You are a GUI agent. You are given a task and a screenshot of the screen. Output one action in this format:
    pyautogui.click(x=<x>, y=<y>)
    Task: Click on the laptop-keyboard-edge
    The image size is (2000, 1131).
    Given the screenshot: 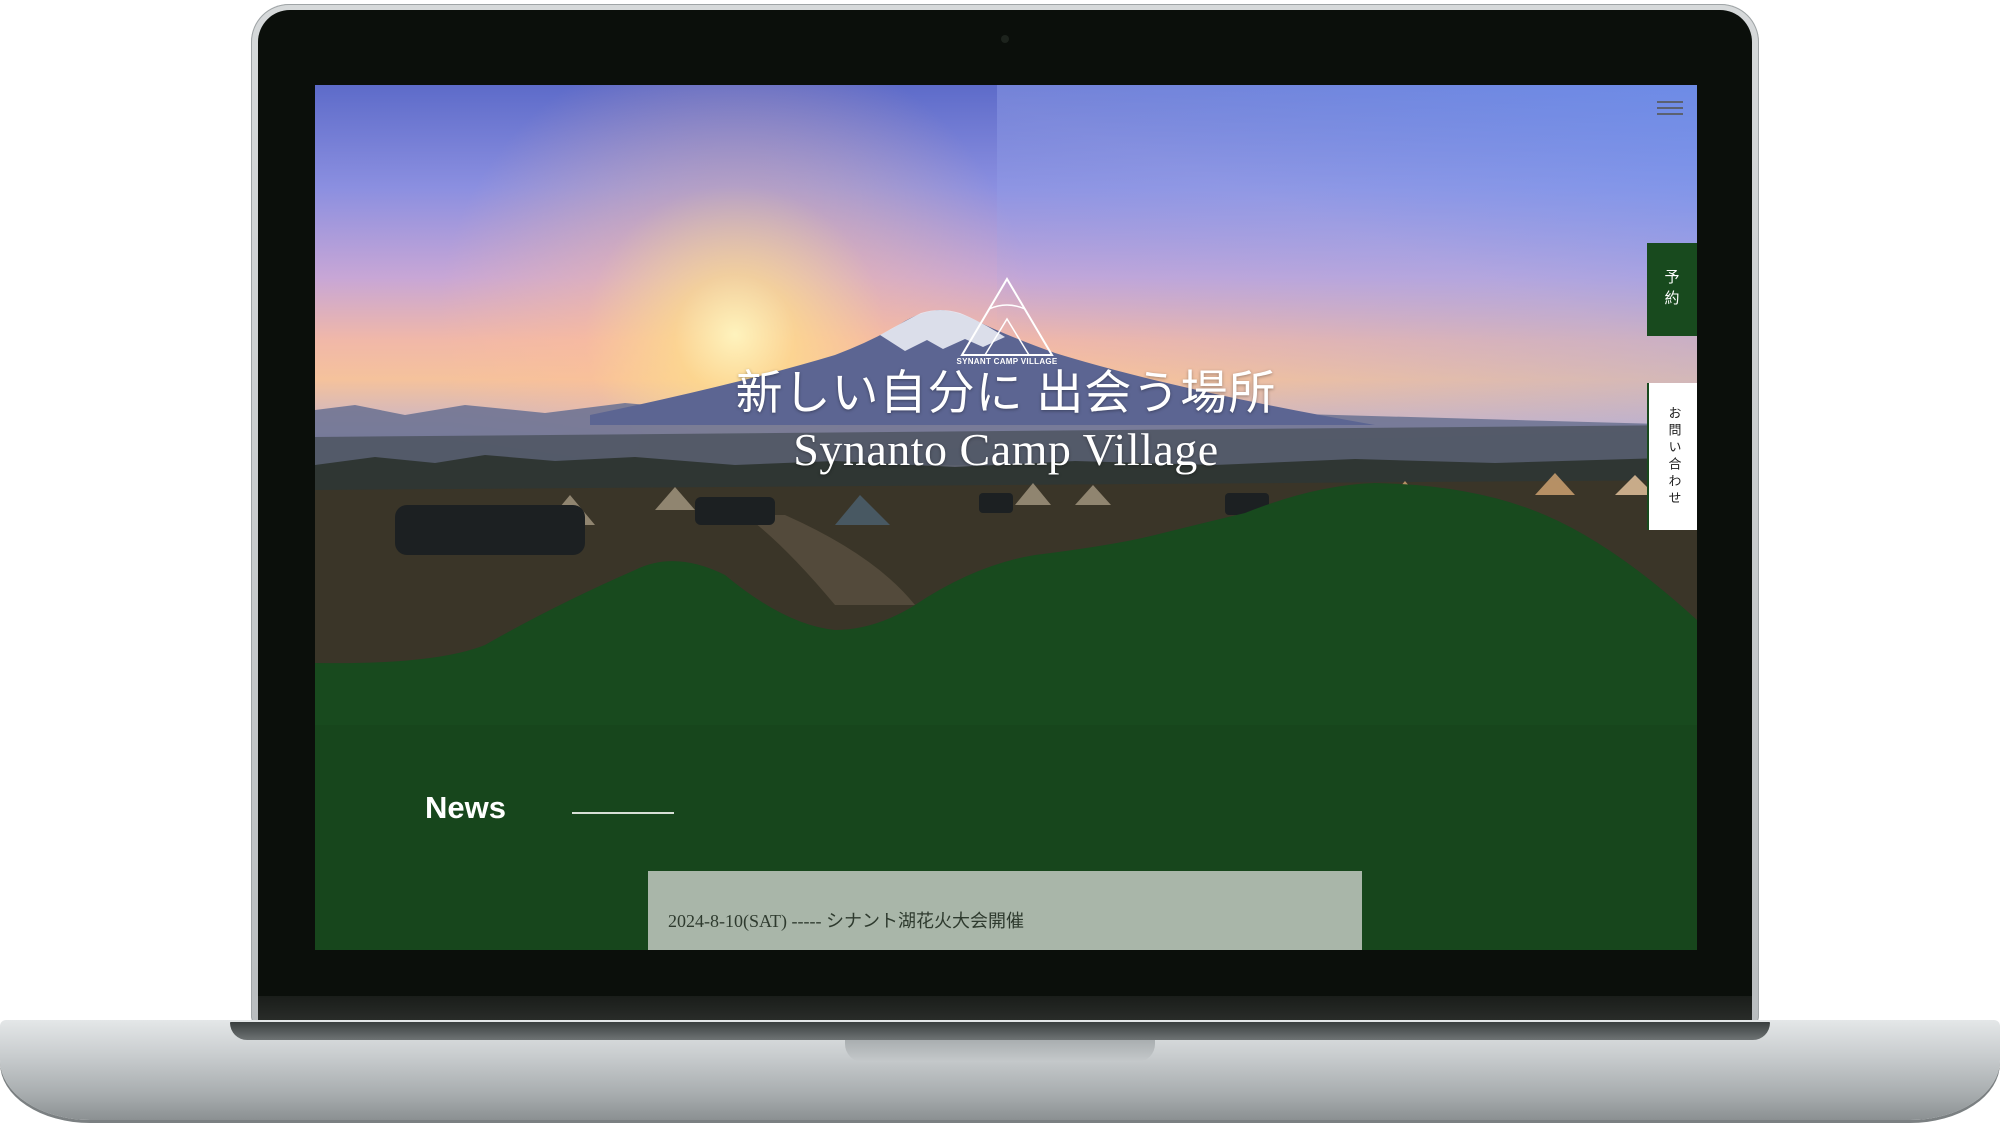 What is the action you would take?
    pyautogui.click(x=1000, y=1031)
    